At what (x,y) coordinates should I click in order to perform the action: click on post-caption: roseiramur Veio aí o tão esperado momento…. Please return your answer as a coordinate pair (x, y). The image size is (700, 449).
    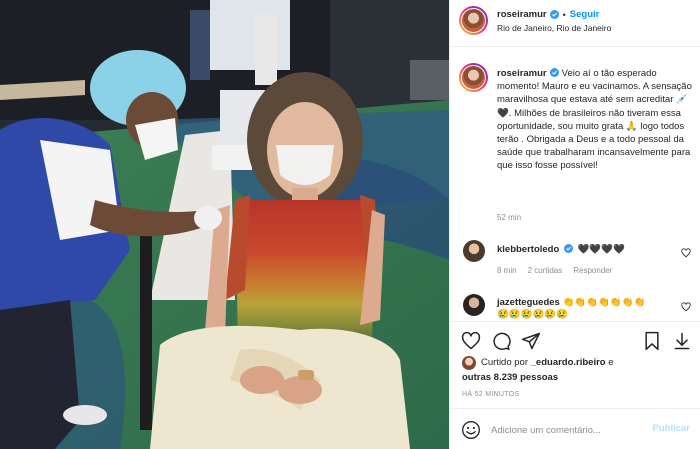
    Looking at the image, I should click on (595, 120).